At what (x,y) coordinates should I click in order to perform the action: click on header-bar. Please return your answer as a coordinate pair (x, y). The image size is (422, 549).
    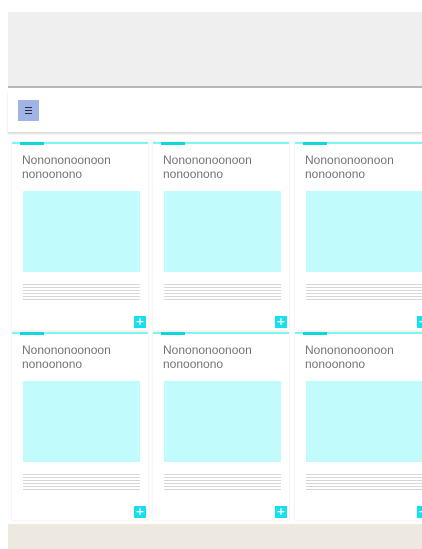
    Looking at the image, I should click on (215, 50).